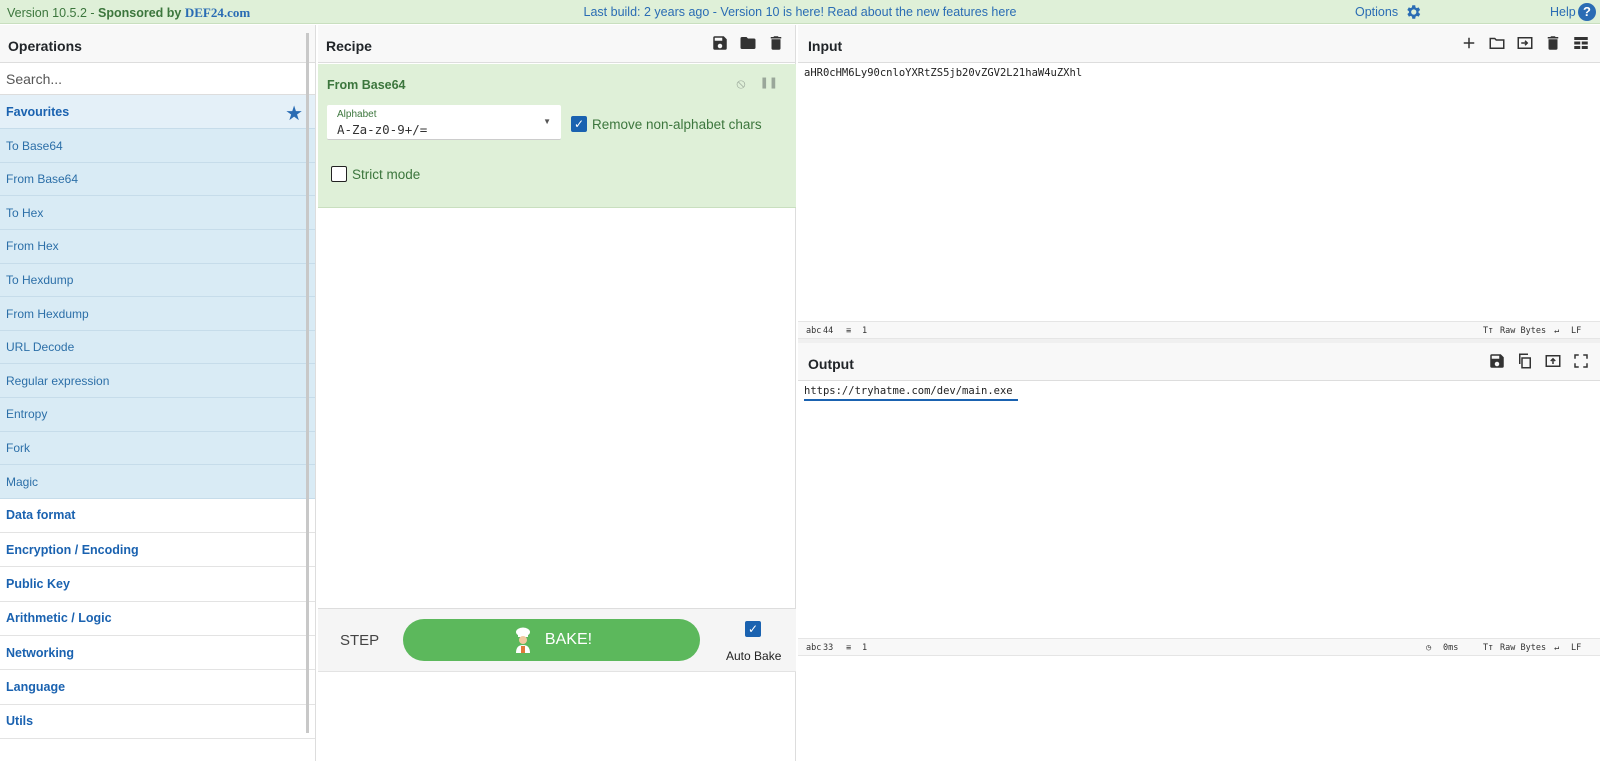 This screenshot has width=1600, height=761. Describe the element at coordinates (386, 174) in the screenshot. I see `strict-mode-label: Strict mode` at that location.